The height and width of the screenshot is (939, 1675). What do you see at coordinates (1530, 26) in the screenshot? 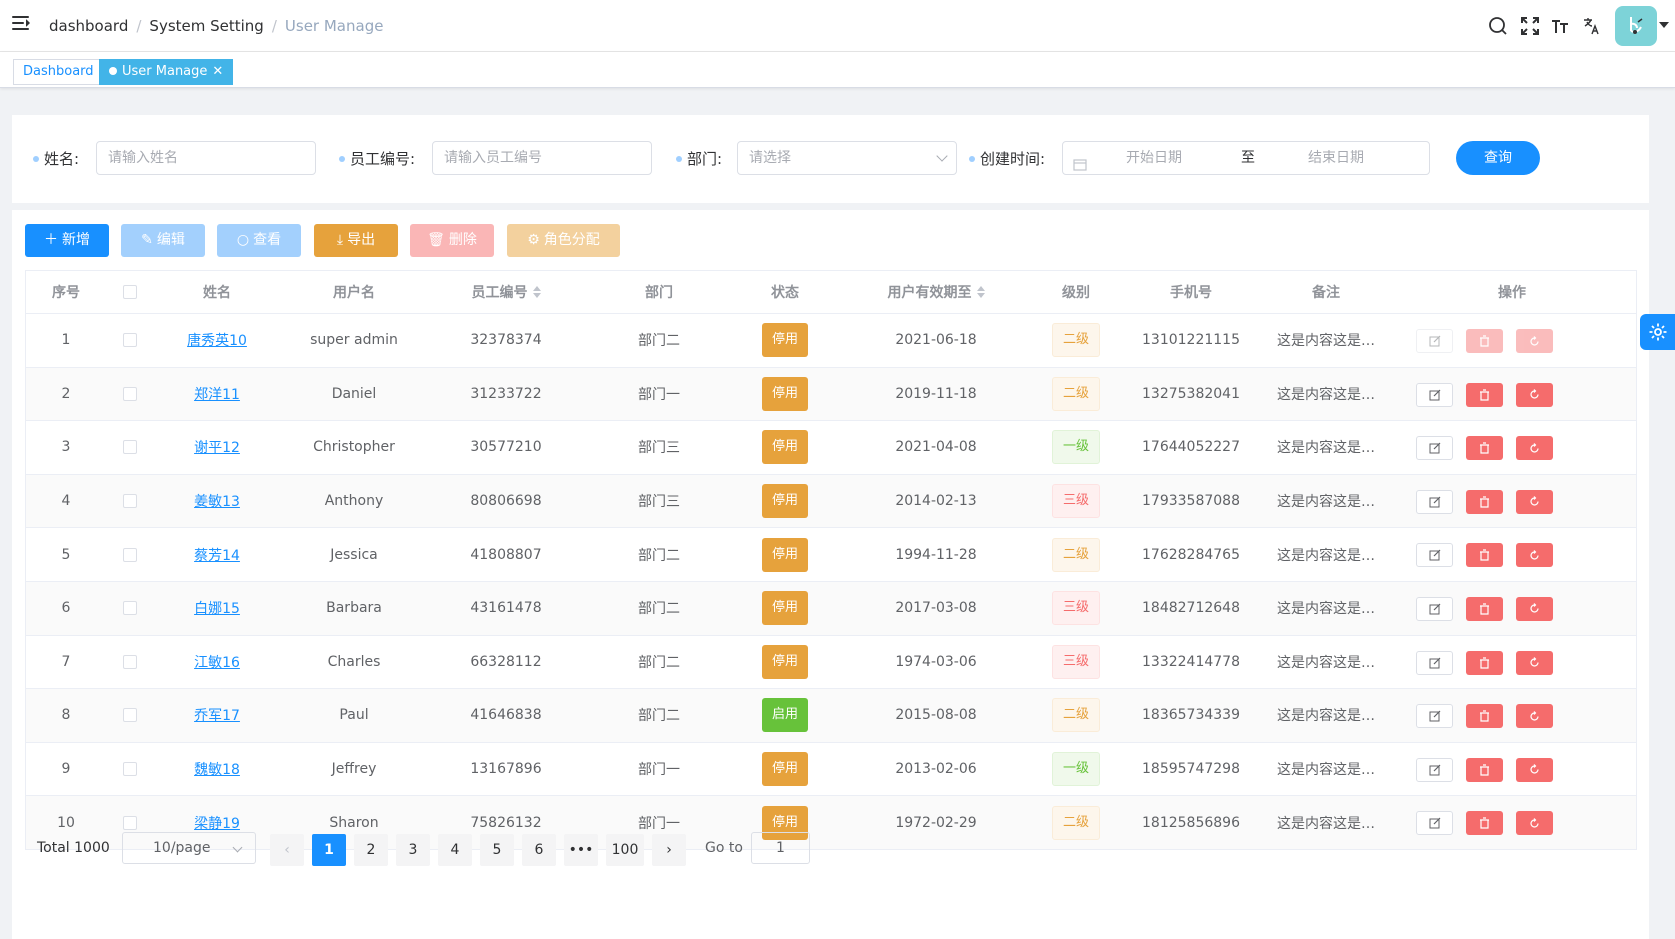
I see `fullscreen-icon` at bounding box center [1530, 26].